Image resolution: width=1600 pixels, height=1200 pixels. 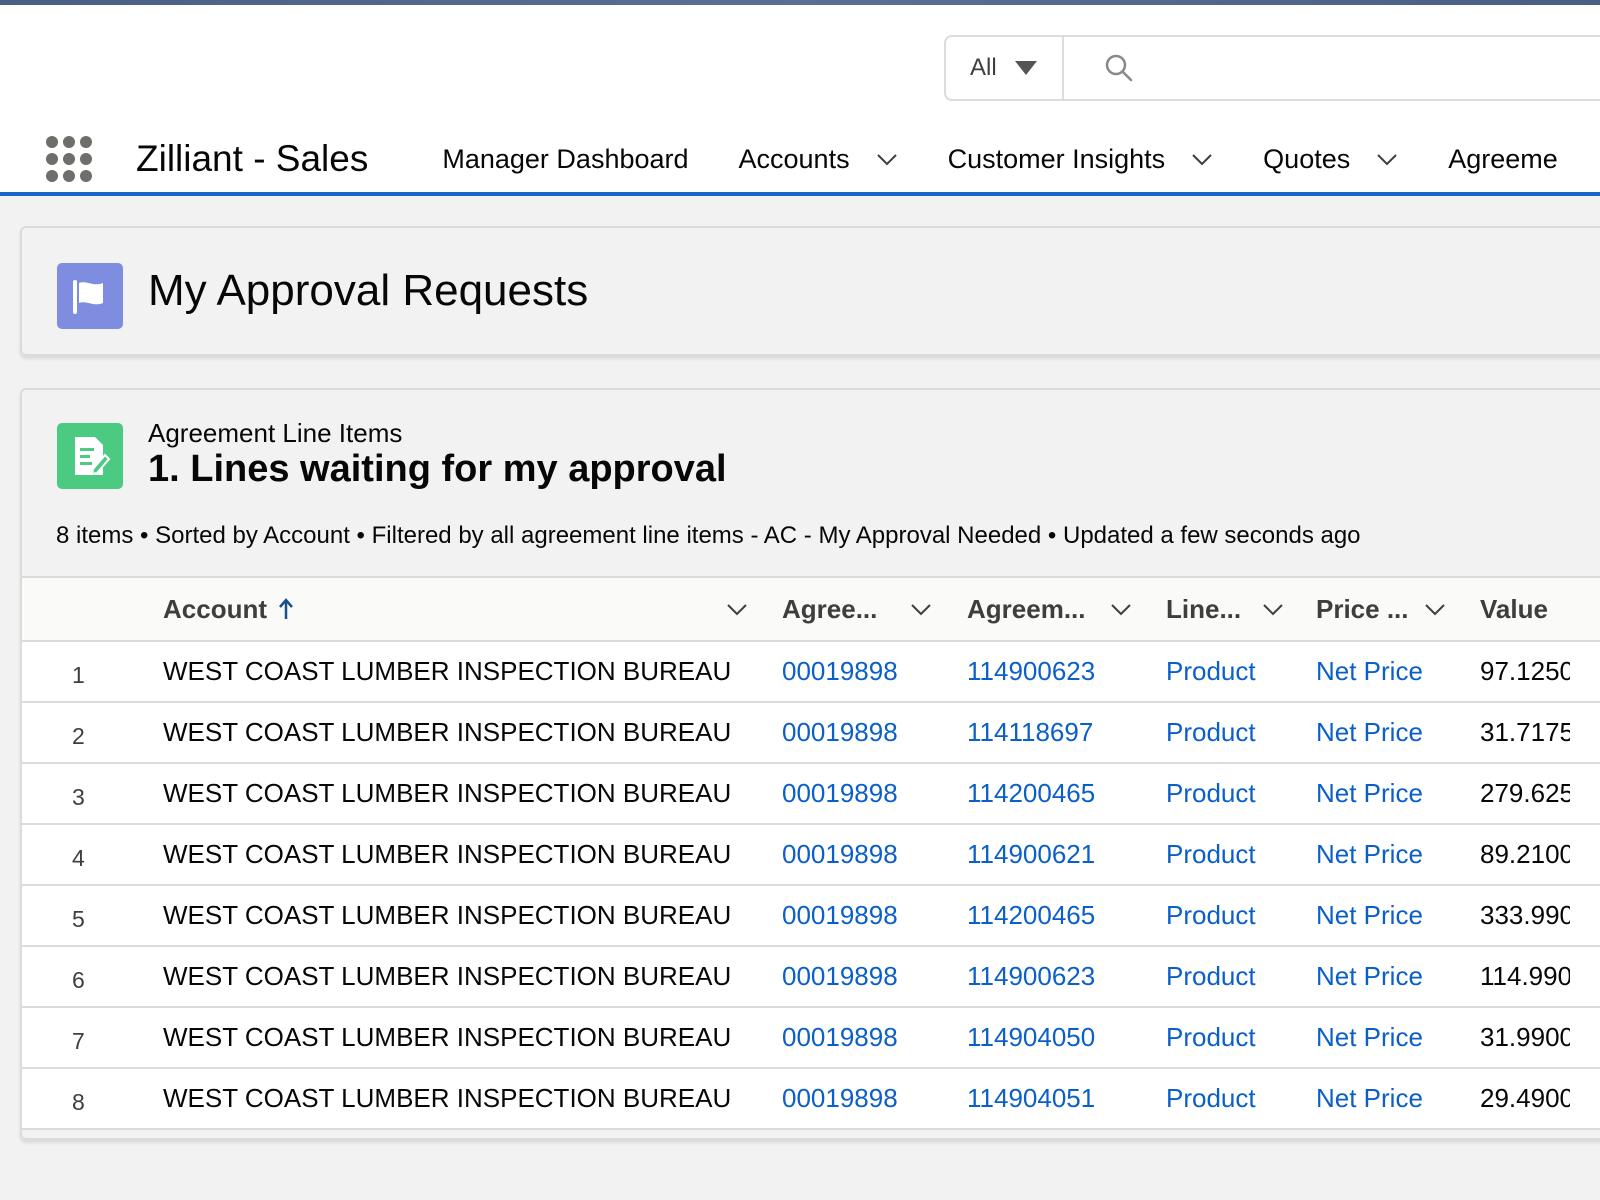 What do you see at coordinates (90, 456) in the screenshot?
I see `document-edit-icon` at bounding box center [90, 456].